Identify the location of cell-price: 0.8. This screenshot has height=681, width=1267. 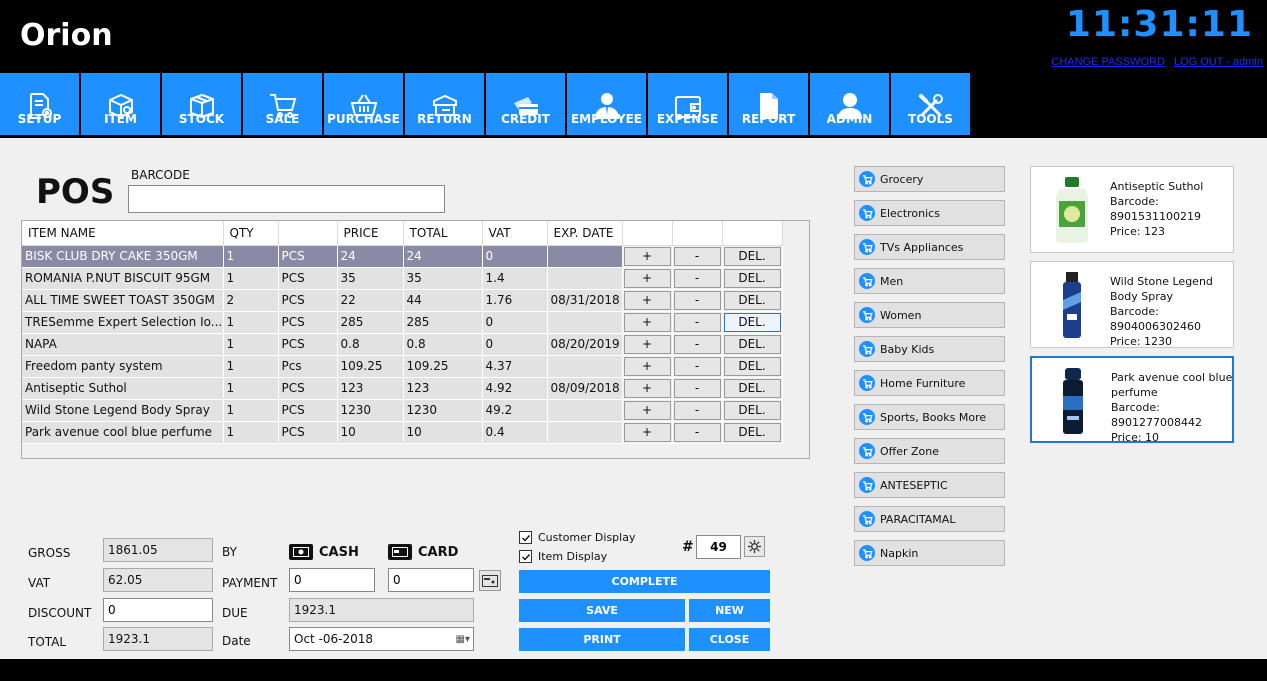
(370, 344).